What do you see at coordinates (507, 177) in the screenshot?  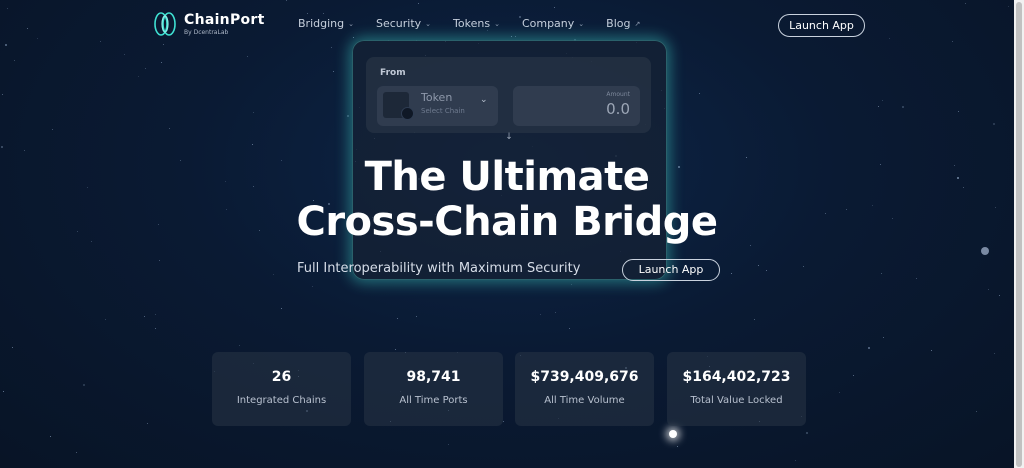 I see `hero-title-line1: The Ultimate` at bounding box center [507, 177].